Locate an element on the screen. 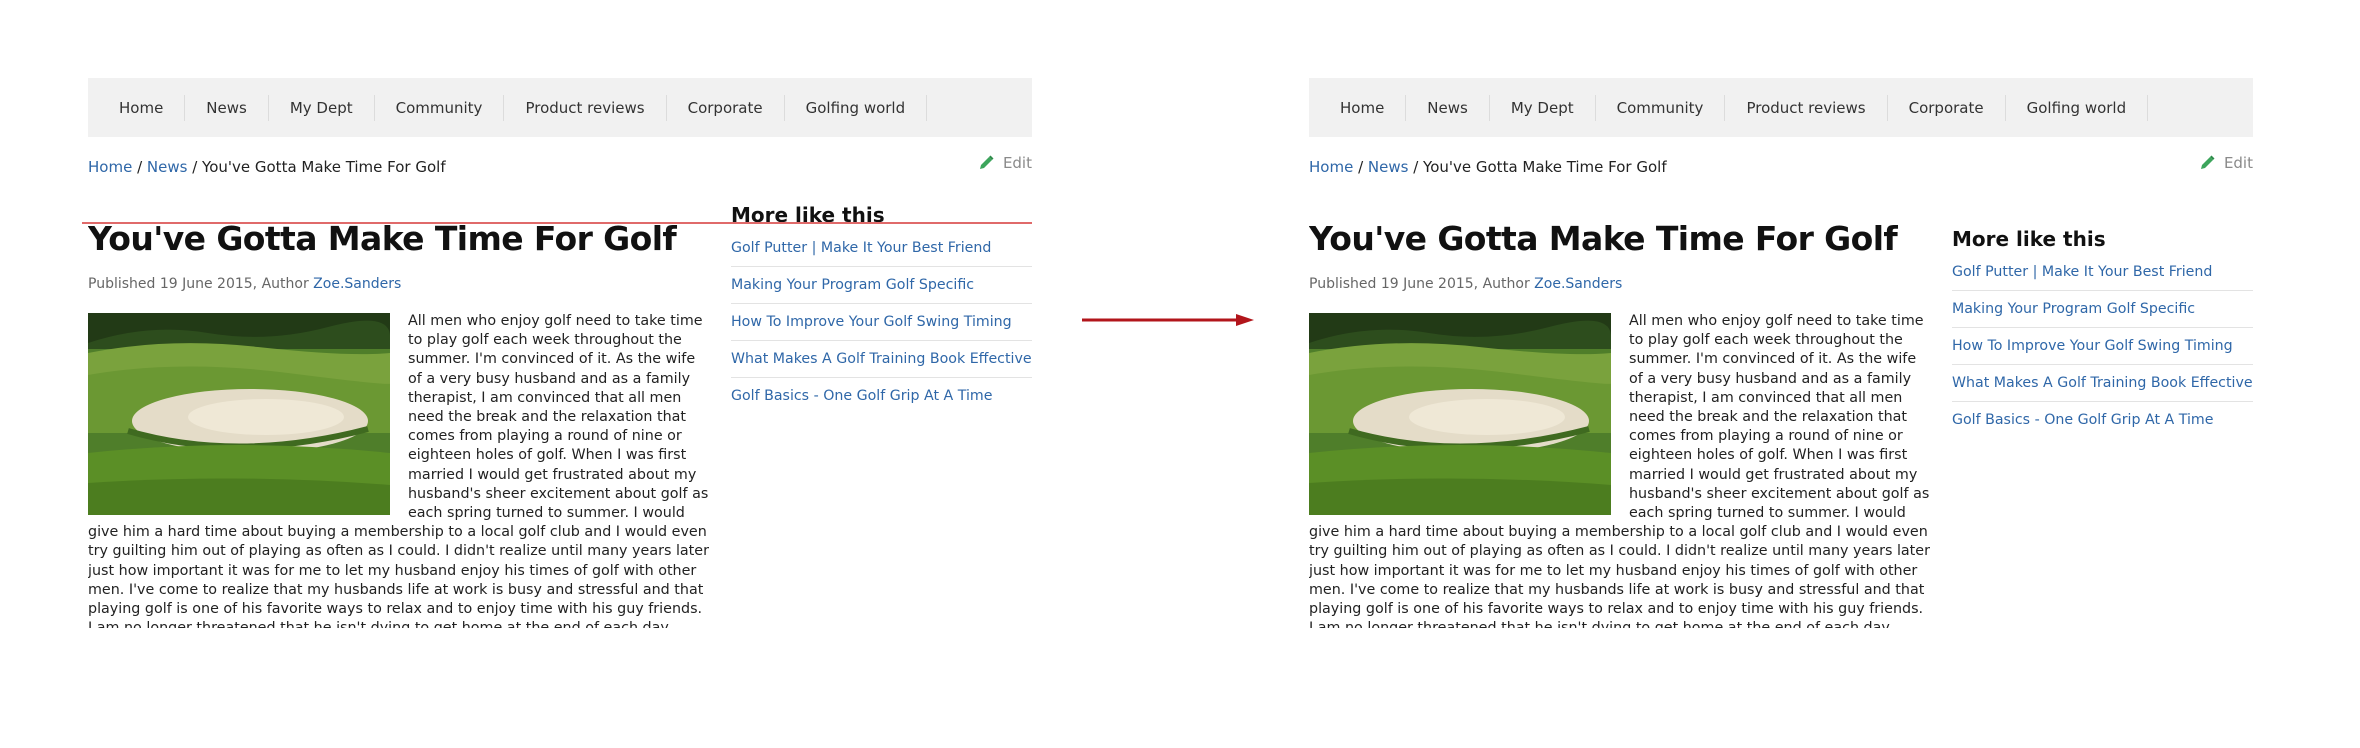  arrow-right-icon is located at coordinates (1168, 320).